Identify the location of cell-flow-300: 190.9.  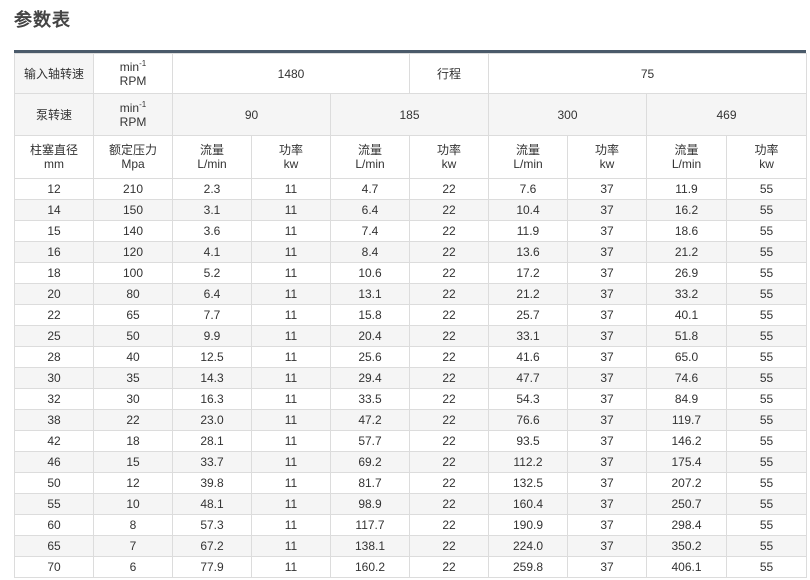
(528, 525).